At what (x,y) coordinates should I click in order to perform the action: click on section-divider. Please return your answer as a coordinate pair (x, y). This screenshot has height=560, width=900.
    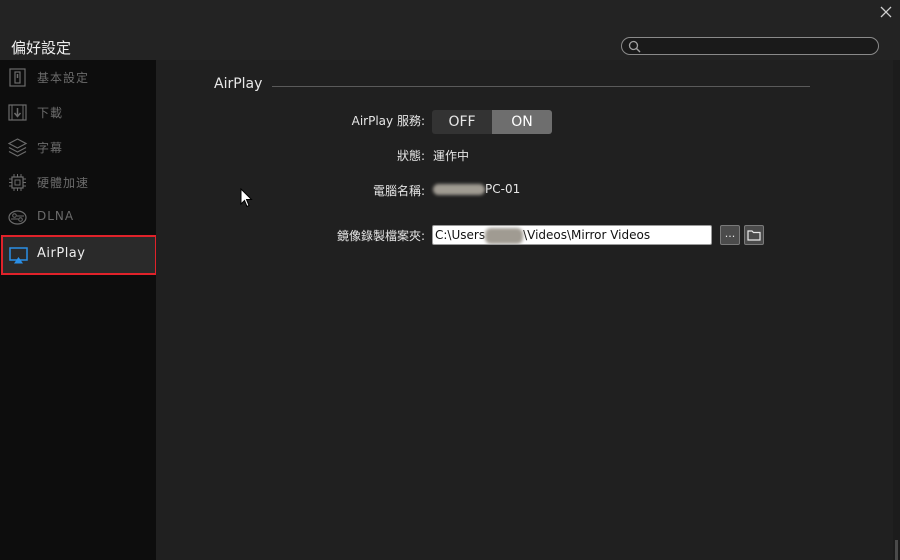
    Looking at the image, I should click on (541, 86).